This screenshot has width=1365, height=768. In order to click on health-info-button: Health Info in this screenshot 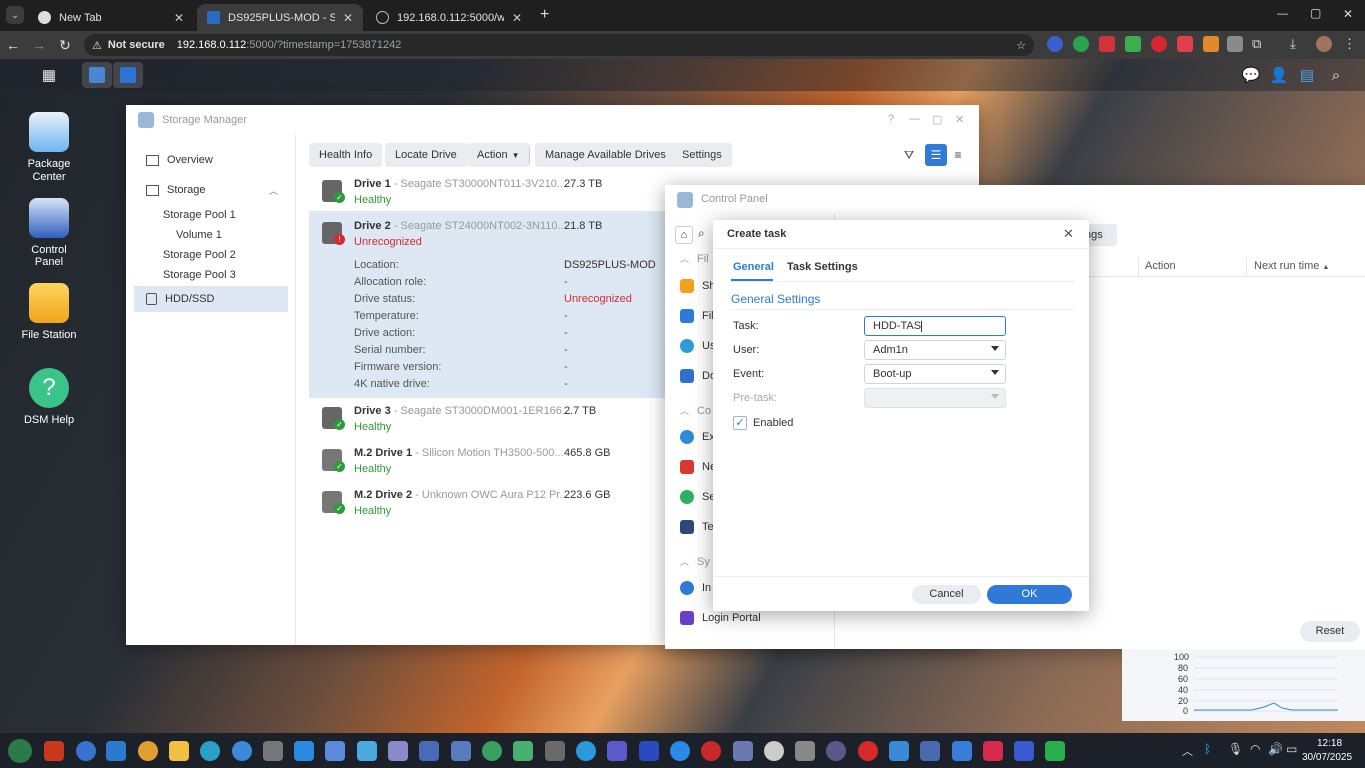, I will do `click(346, 155)`.